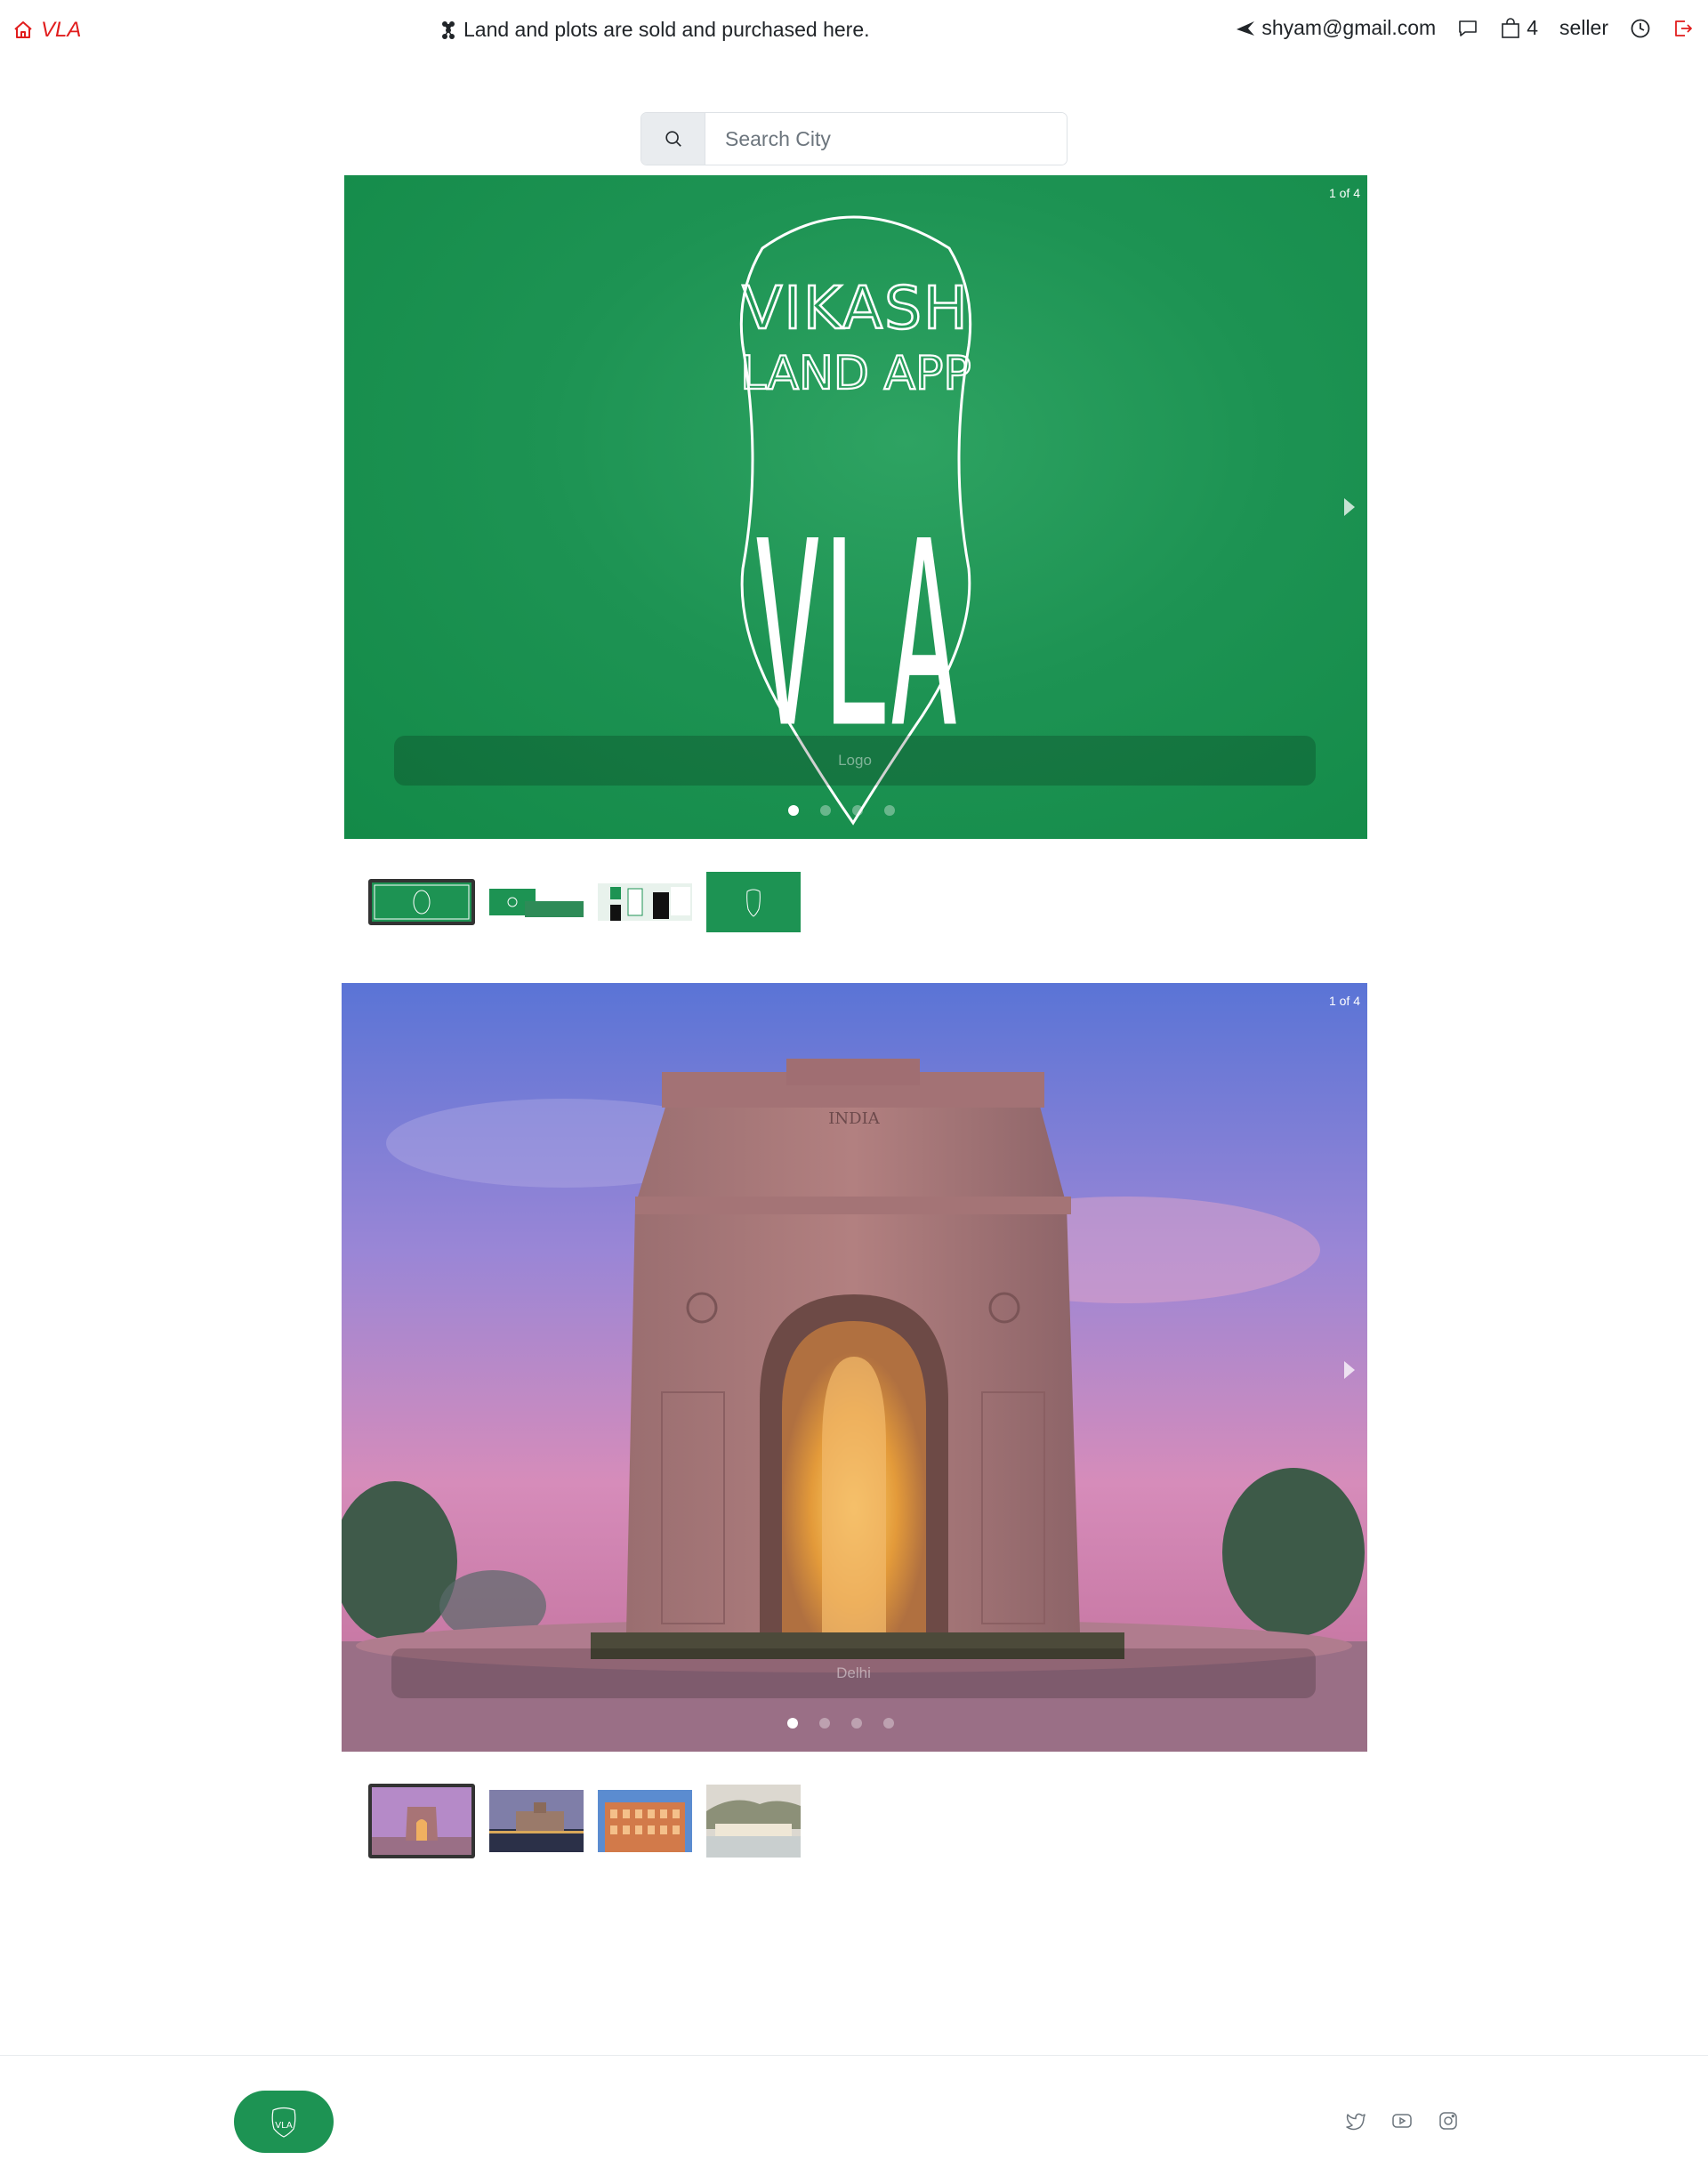 Image resolution: width=1708 pixels, height=2184 pixels. Describe the element at coordinates (61, 30) in the screenshot. I see `brand-name: VLA` at that location.